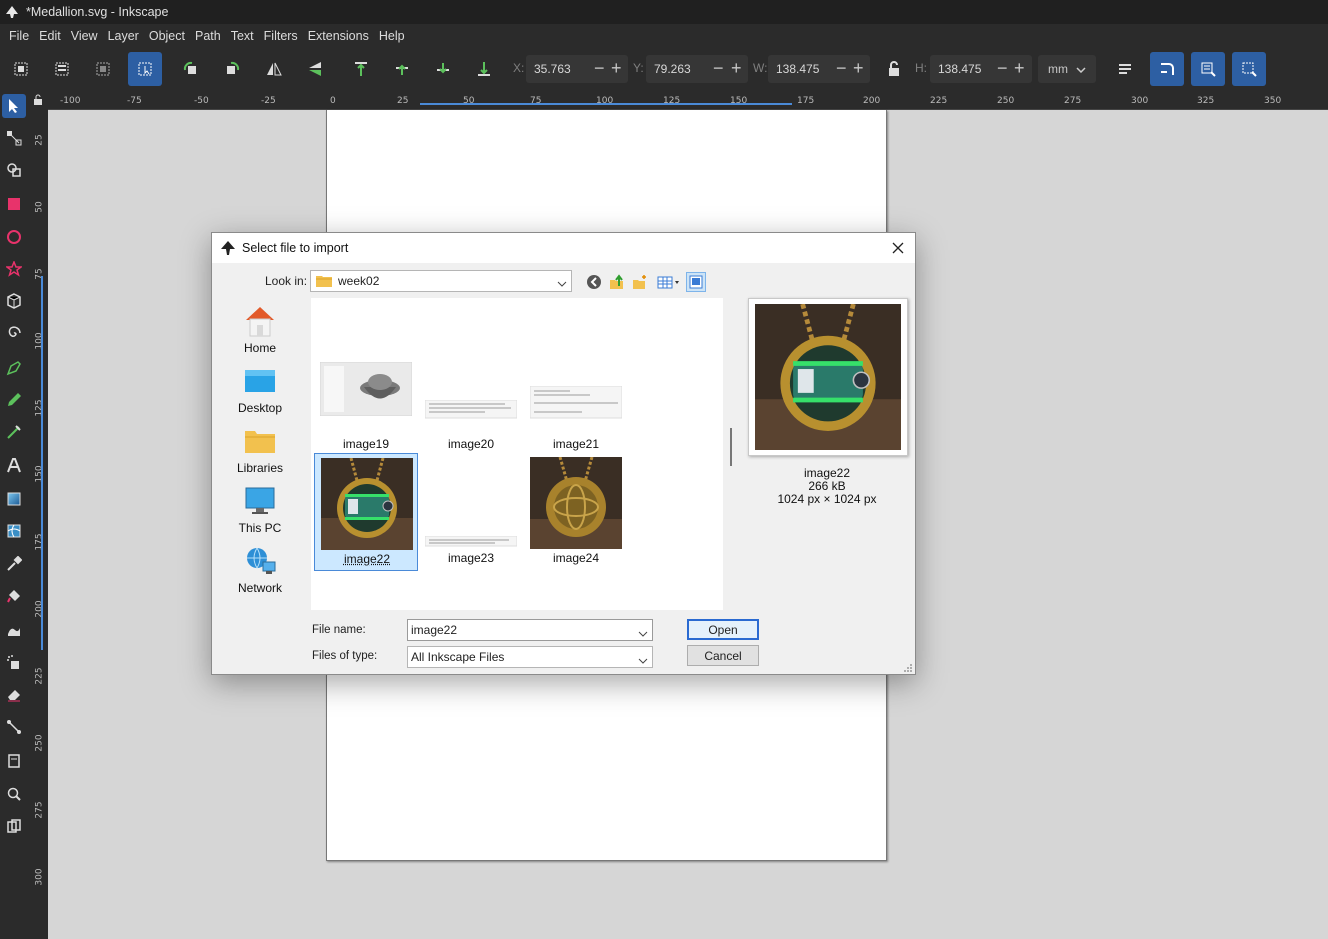 This screenshot has height=939, width=1328. Describe the element at coordinates (14, 531) in the screenshot. I see `mesh-tool-icon` at that location.